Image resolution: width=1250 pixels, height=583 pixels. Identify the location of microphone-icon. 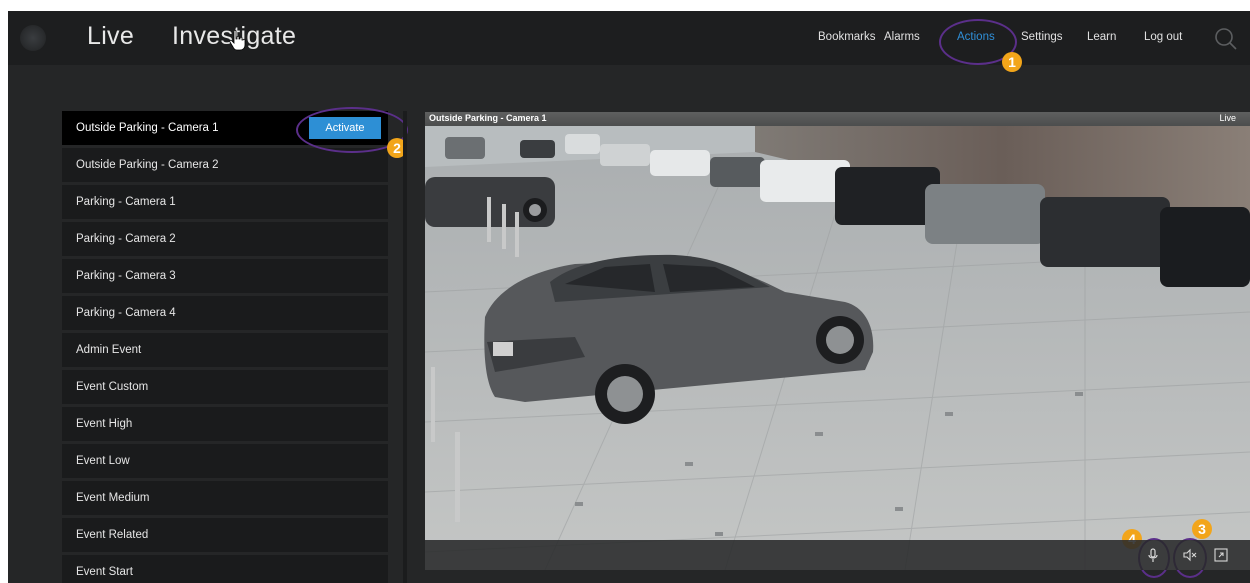
(1153, 555).